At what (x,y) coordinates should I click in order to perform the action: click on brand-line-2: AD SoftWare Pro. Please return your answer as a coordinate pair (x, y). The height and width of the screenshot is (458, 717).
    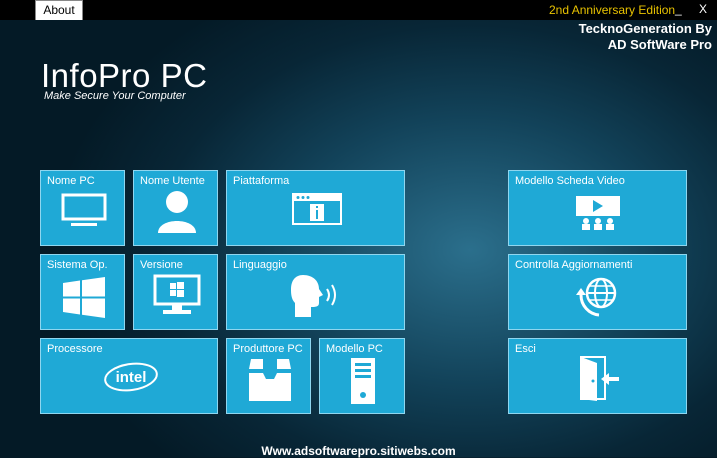
    Looking at the image, I should click on (659, 44).